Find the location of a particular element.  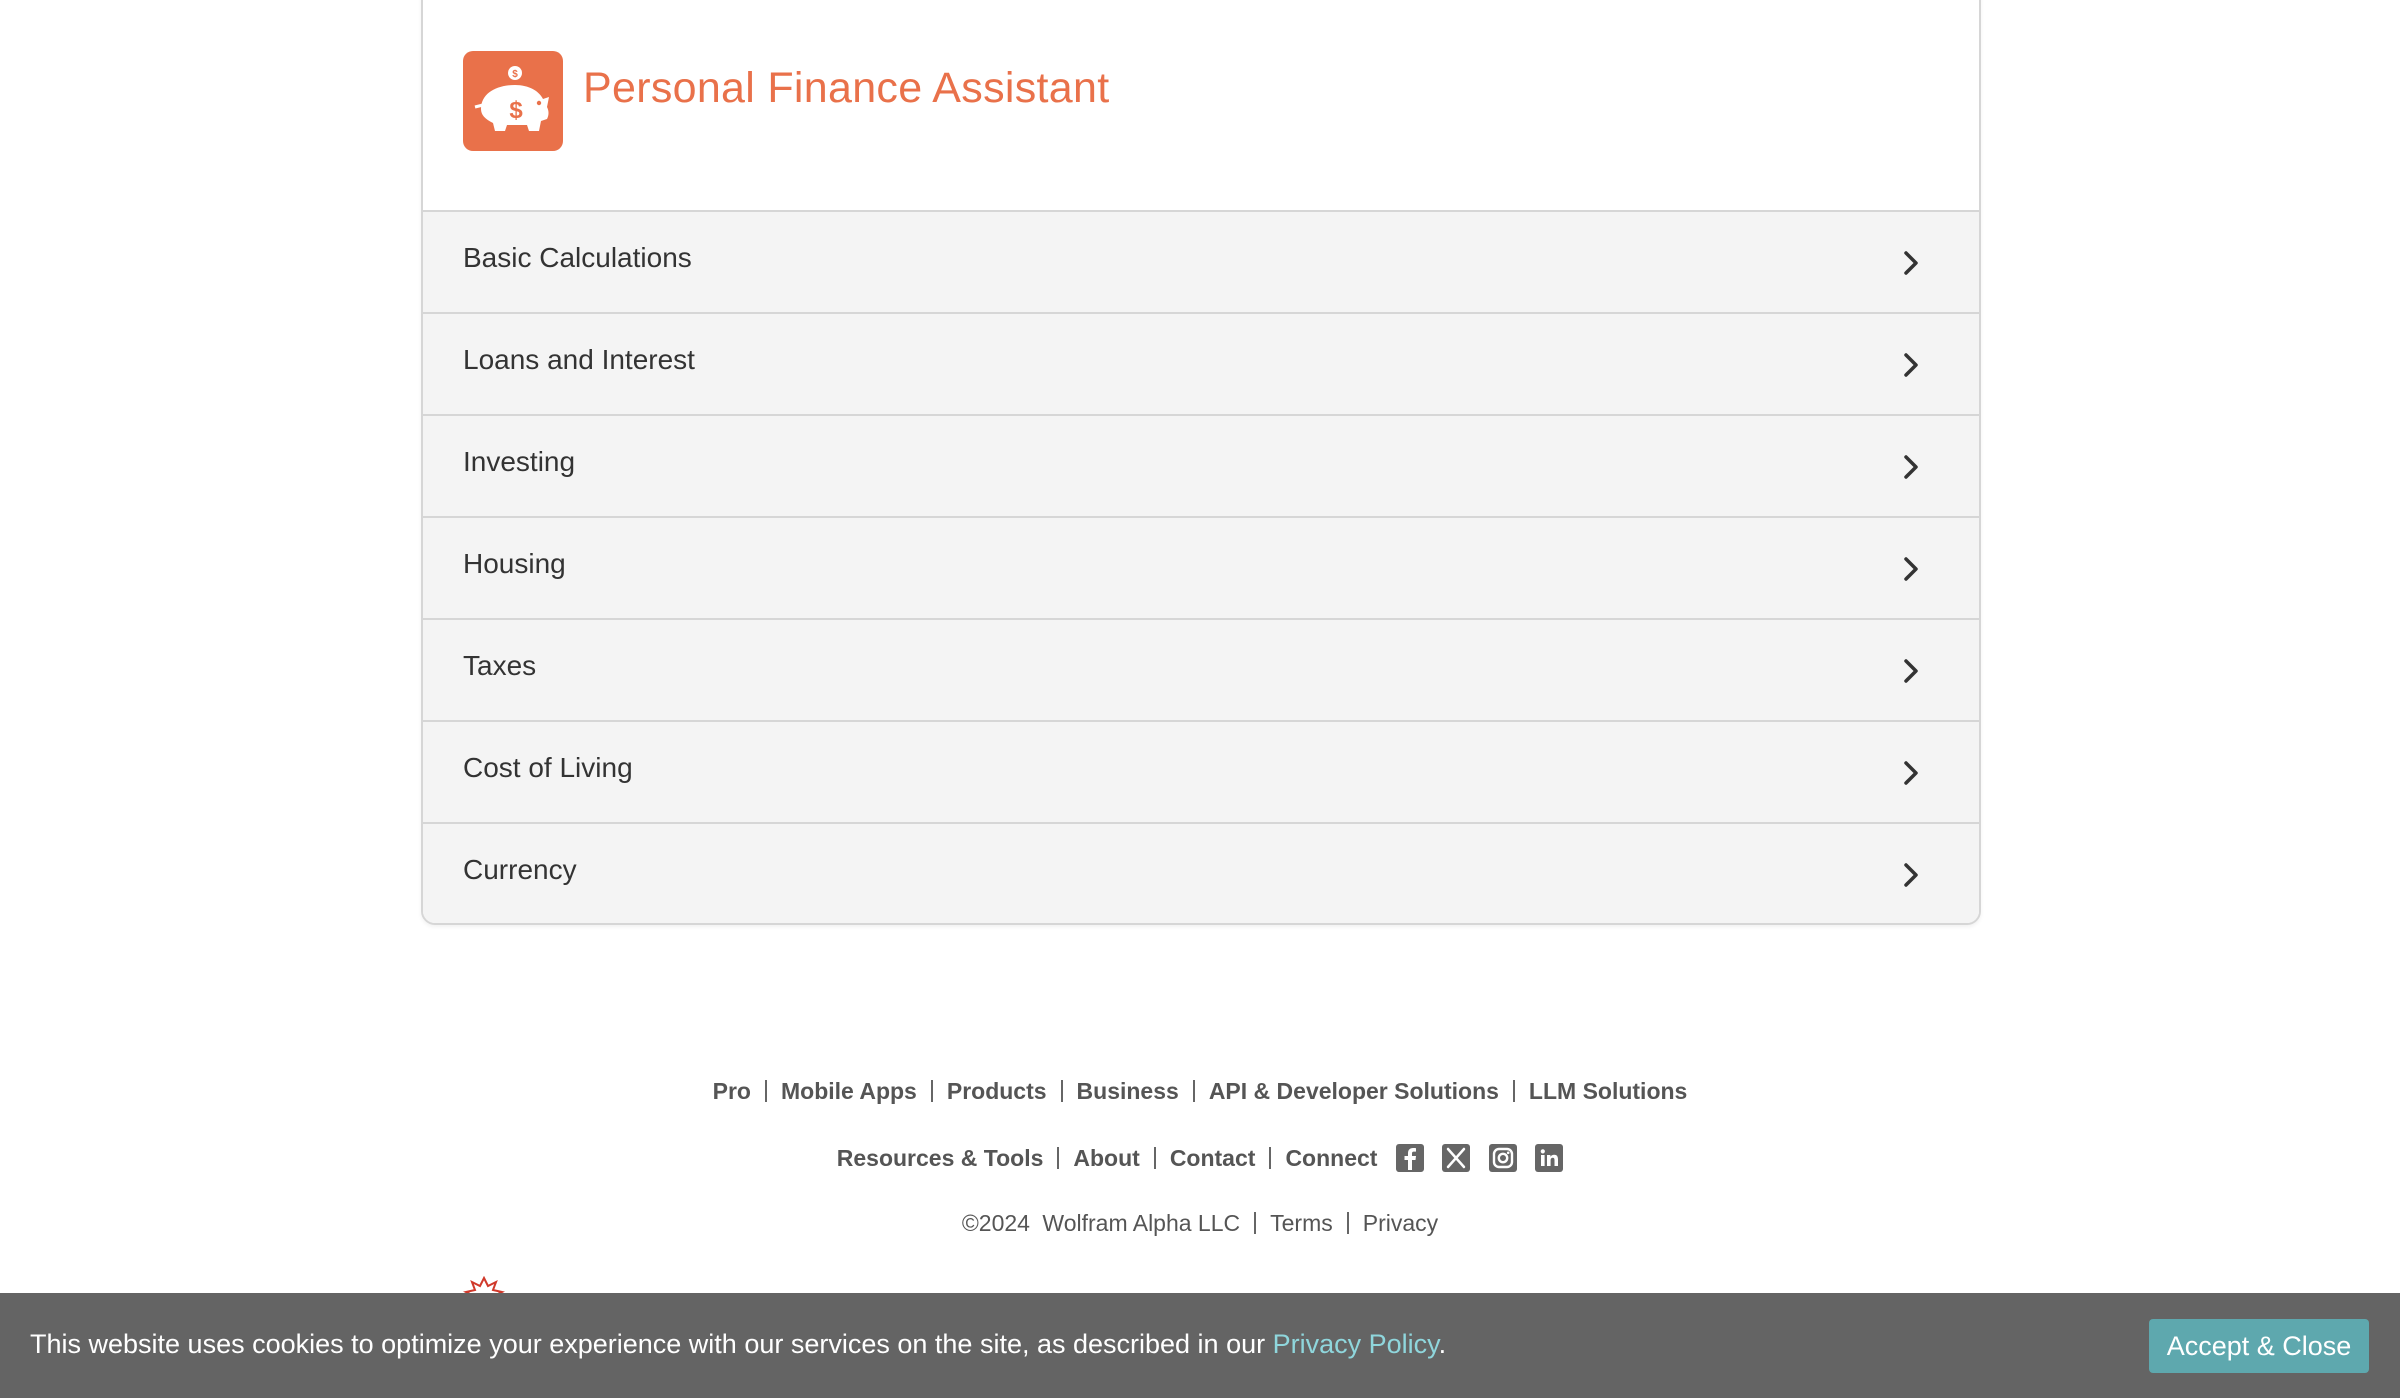

menu-item-label: Currency is located at coordinates (520, 869).